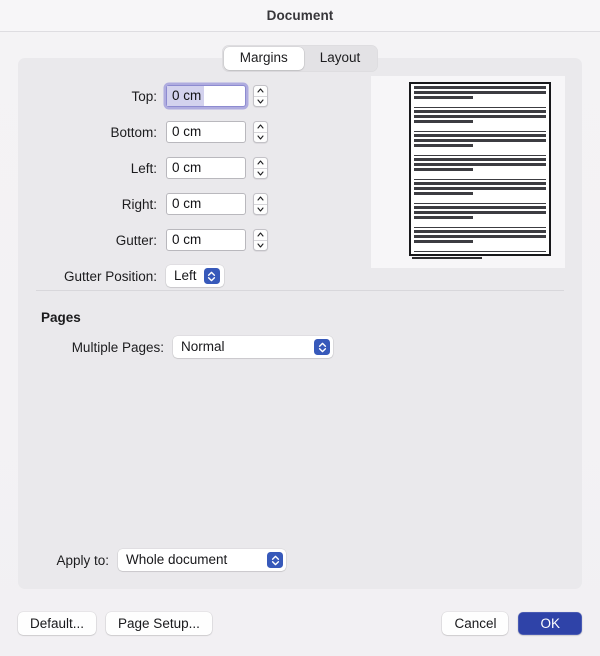 Image resolution: width=600 pixels, height=656 pixels. Describe the element at coordinates (206, 204) in the screenshot. I see `right-input: 0 cm` at that location.